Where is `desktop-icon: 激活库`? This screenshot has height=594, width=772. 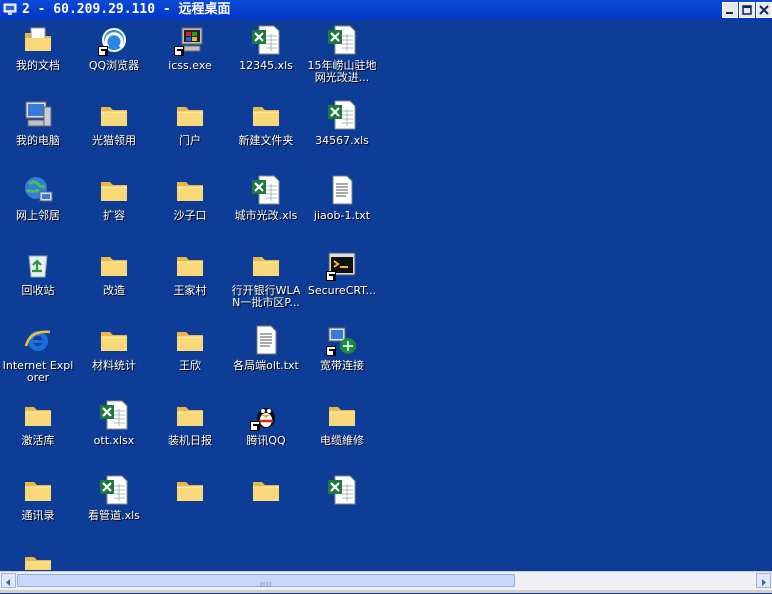 desktop-icon: 激活库 is located at coordinates (38, 423).